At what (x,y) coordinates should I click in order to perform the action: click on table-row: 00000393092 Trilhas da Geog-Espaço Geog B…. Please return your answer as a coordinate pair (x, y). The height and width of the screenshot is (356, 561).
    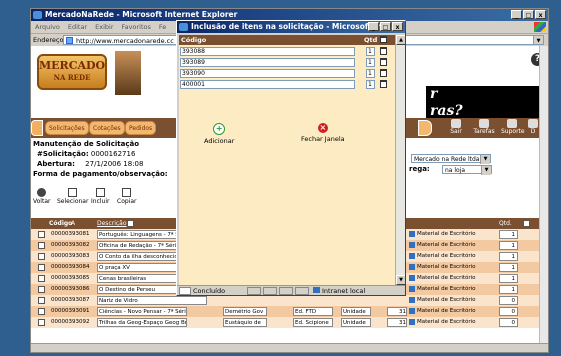
    Looking at the image, I should click on (289, 322).